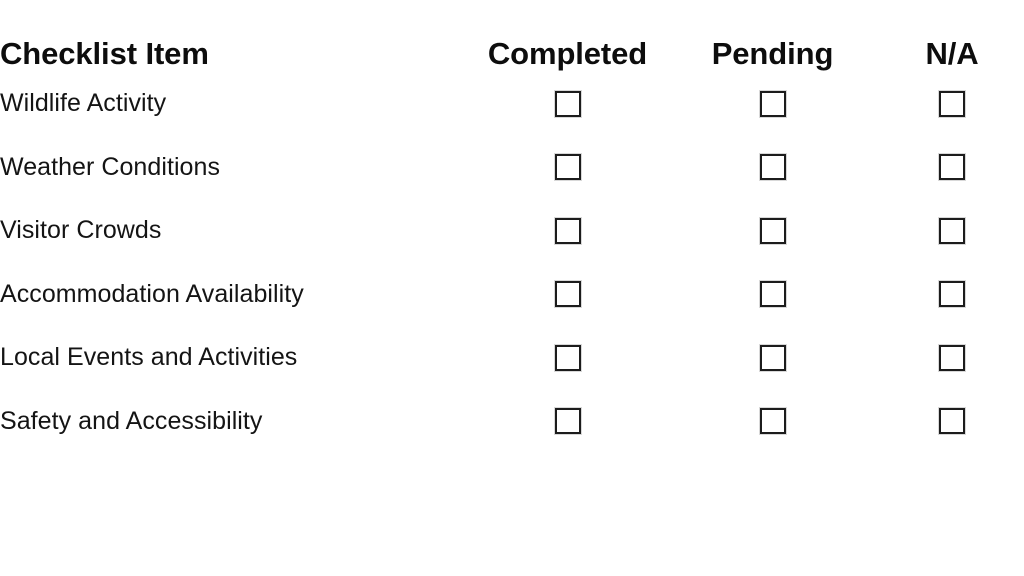 This screenshot has height=576, width=1024. I want to click on column-header-completed: Completed, so click(567, 53).